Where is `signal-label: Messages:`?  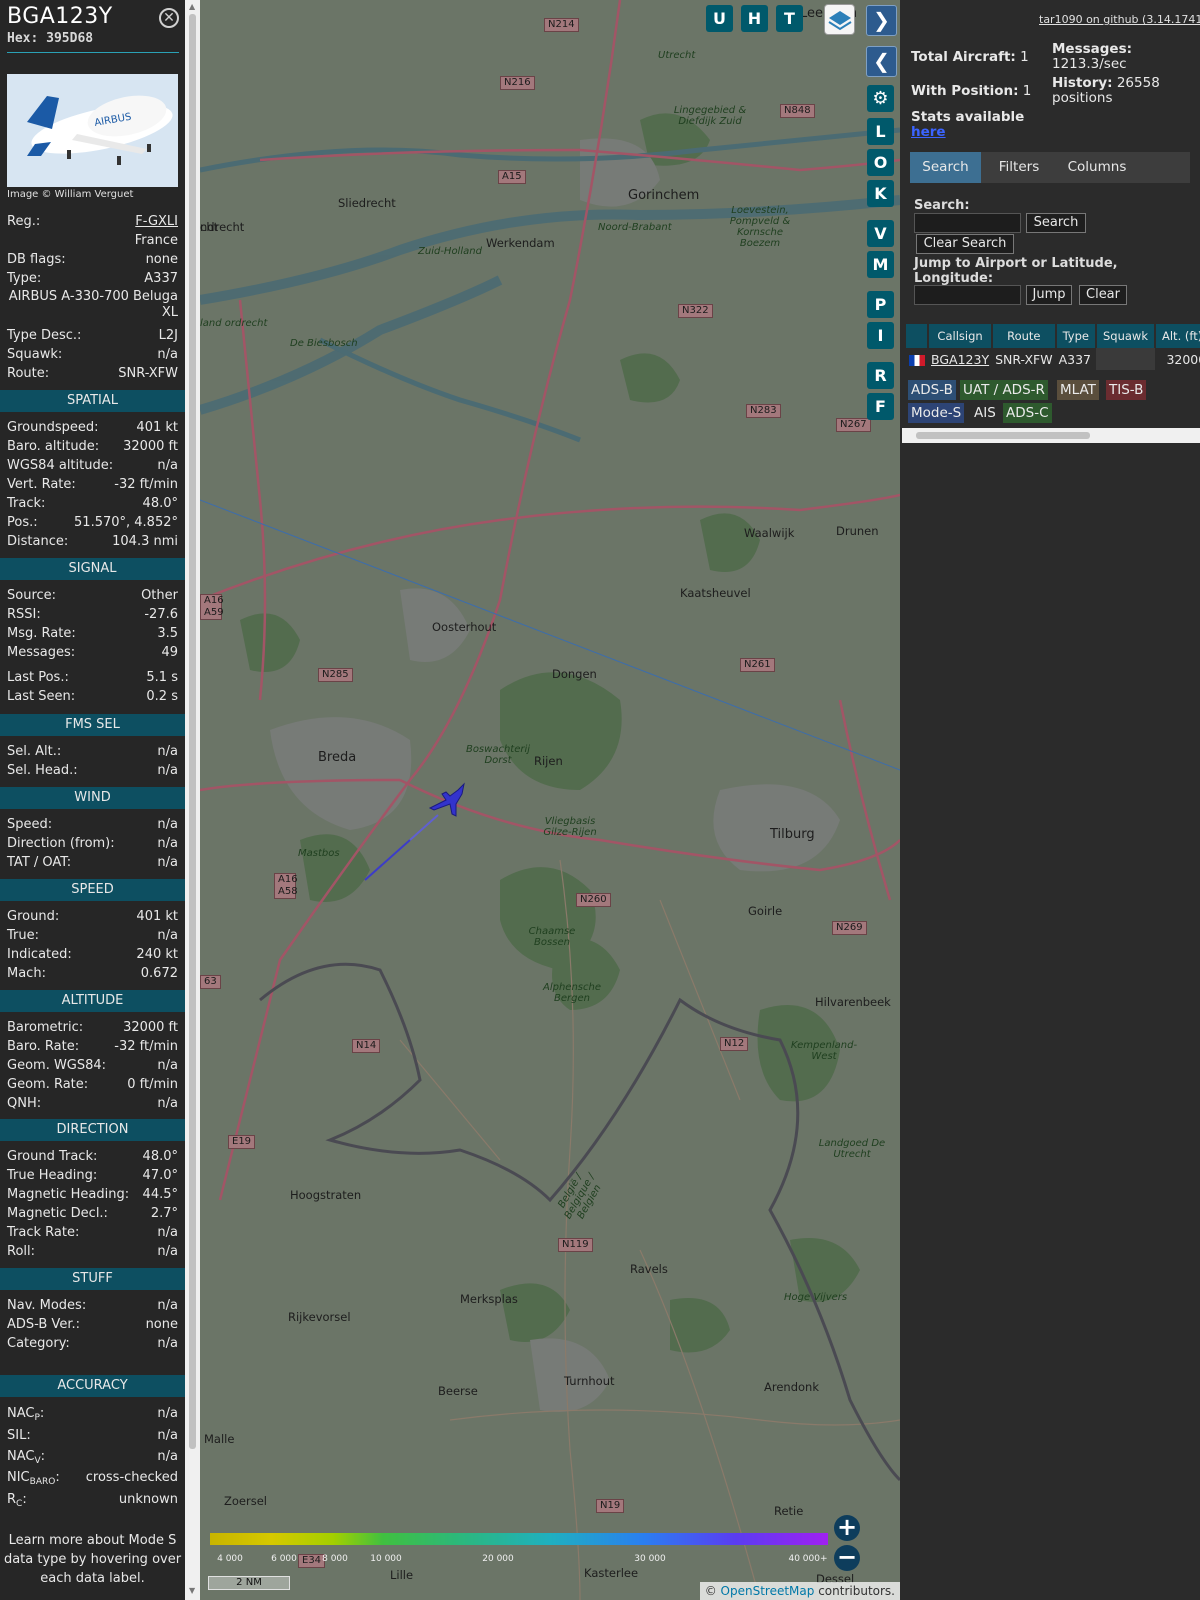
signal-label: Messages: is located at coordinates (41, 653).